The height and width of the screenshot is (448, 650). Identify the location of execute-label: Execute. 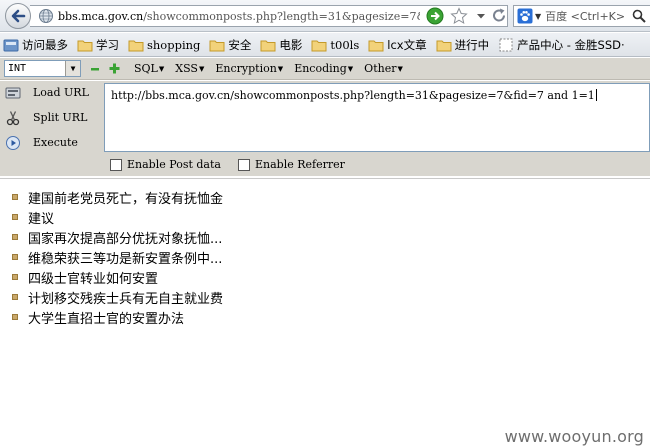
(55, 142).